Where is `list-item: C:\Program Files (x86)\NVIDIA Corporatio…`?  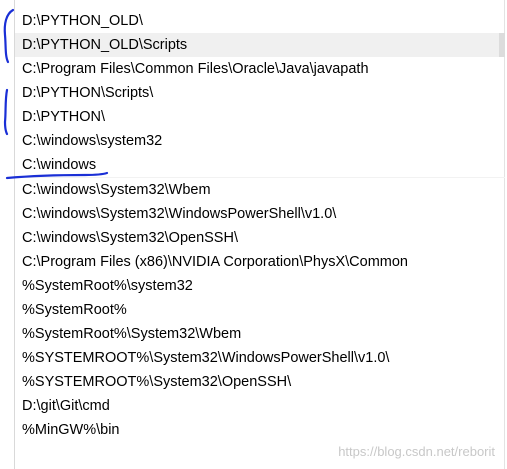 list-item: C:\Program Files (x86)\NVIDIA Corporatio… is located at coordinates (260, 262).